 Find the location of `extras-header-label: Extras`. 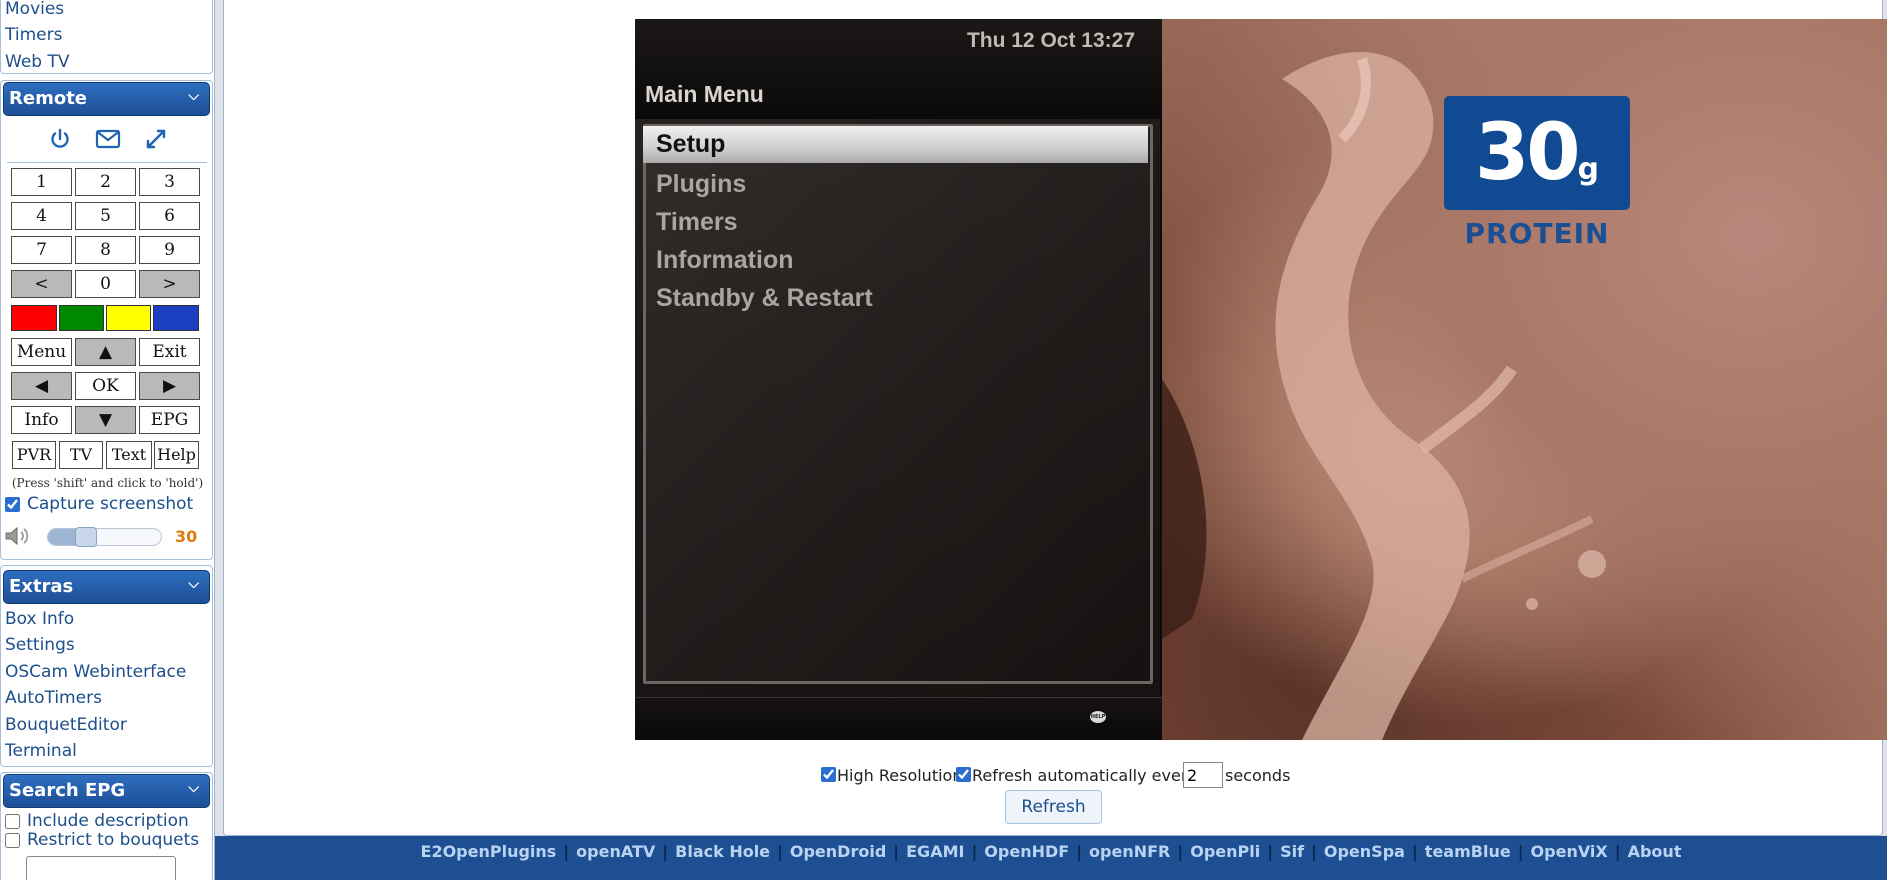

extras-header-label: Extras is located at coordinates (41, 586).